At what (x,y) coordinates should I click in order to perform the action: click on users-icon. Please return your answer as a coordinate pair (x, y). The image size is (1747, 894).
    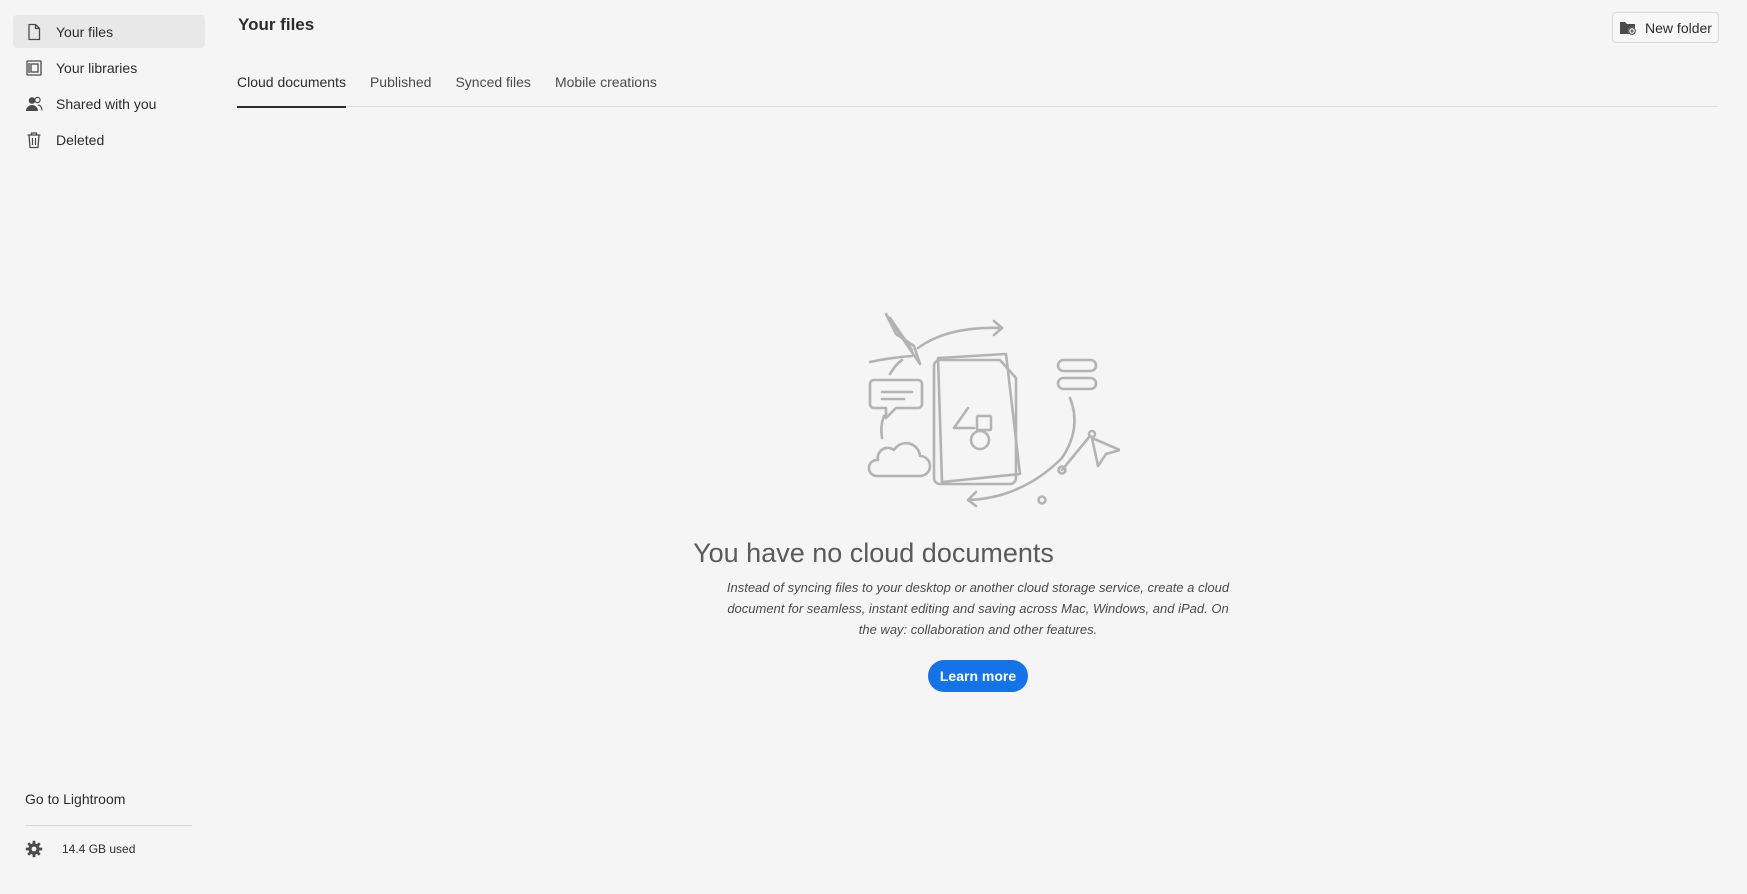
    Looking at the image, I should click on (34, 104).